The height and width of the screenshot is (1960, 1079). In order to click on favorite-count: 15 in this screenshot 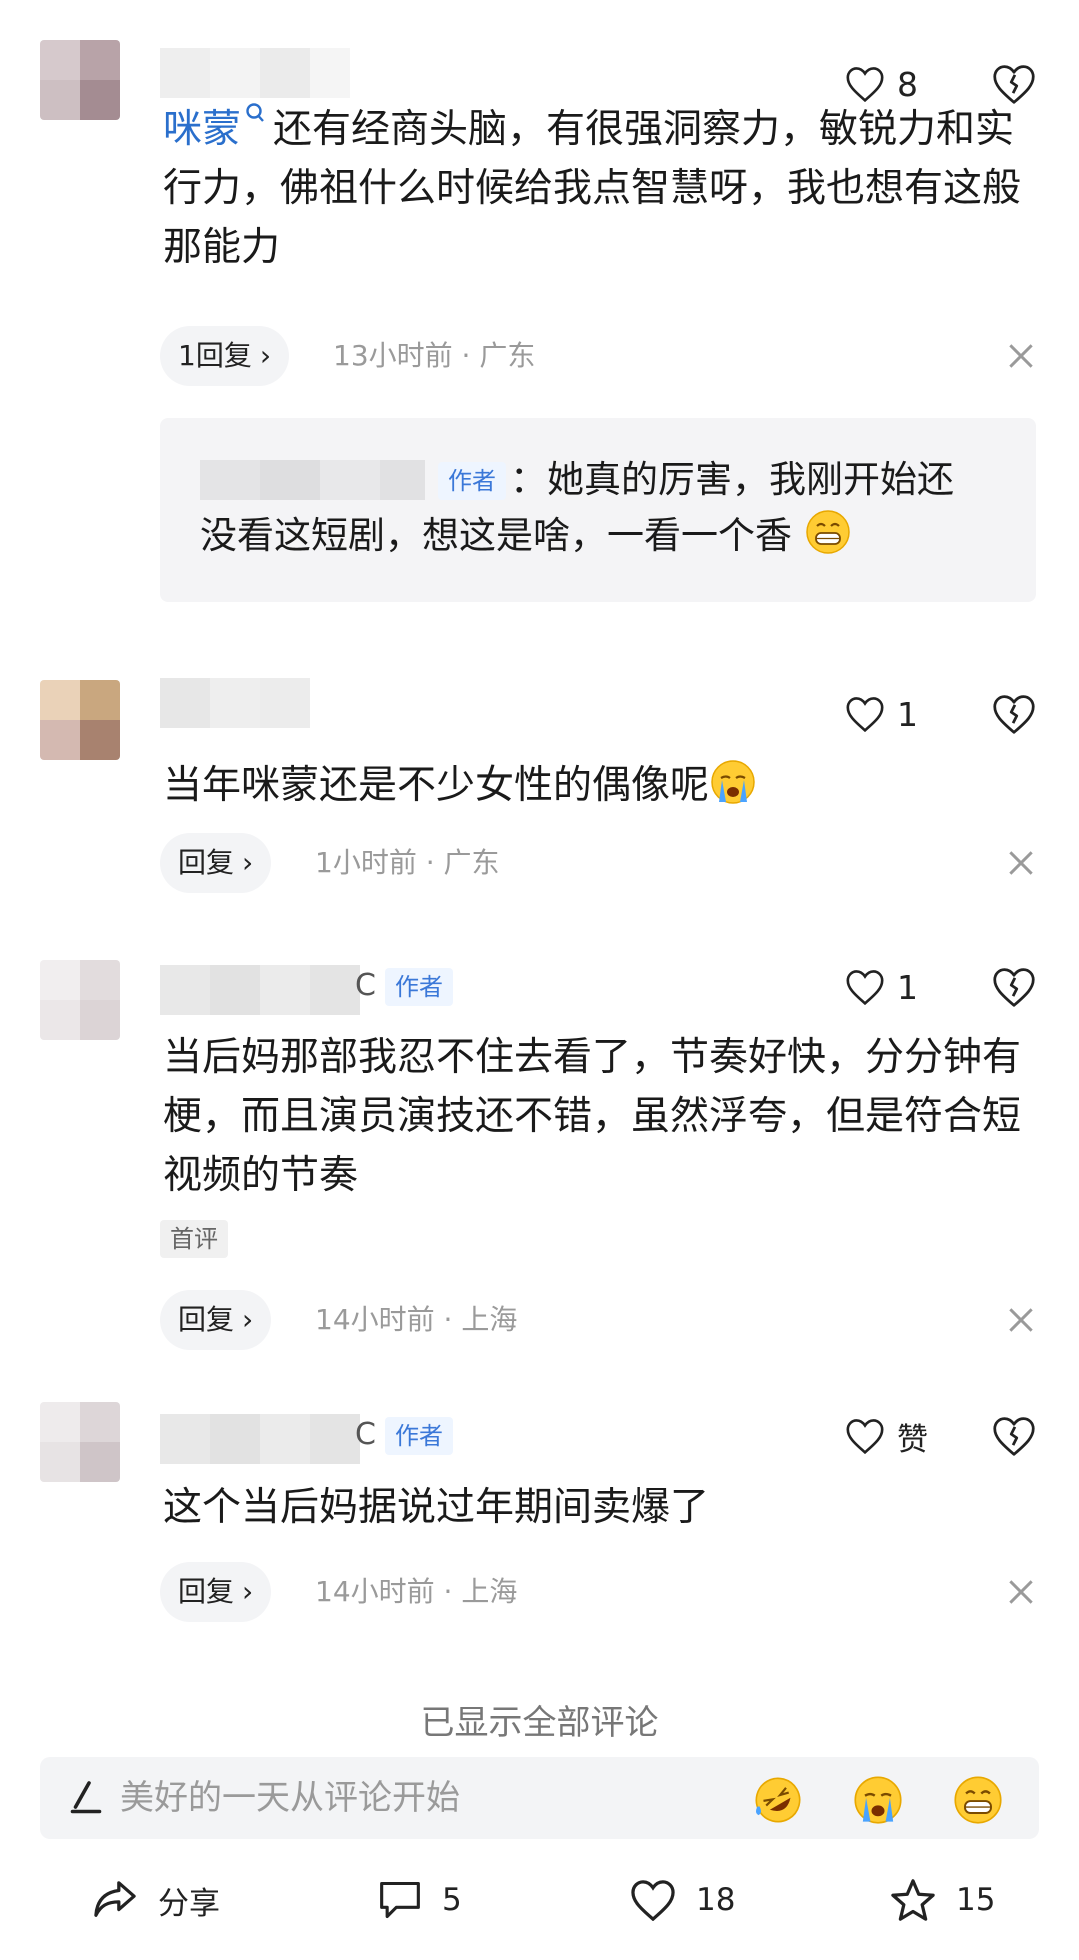, I will do `click(976, 1900)`.